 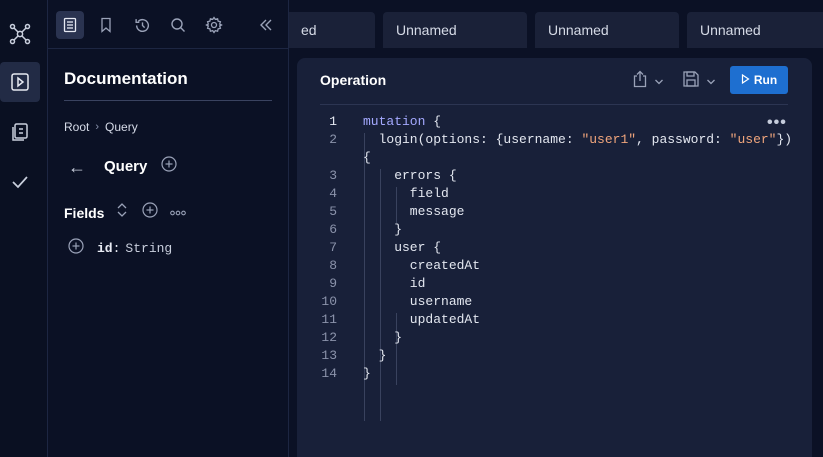 What do you see at coordinates (126, 78) in the screenshot?
I see `documentation-title: Documentation` at bounding box center [126, 78].